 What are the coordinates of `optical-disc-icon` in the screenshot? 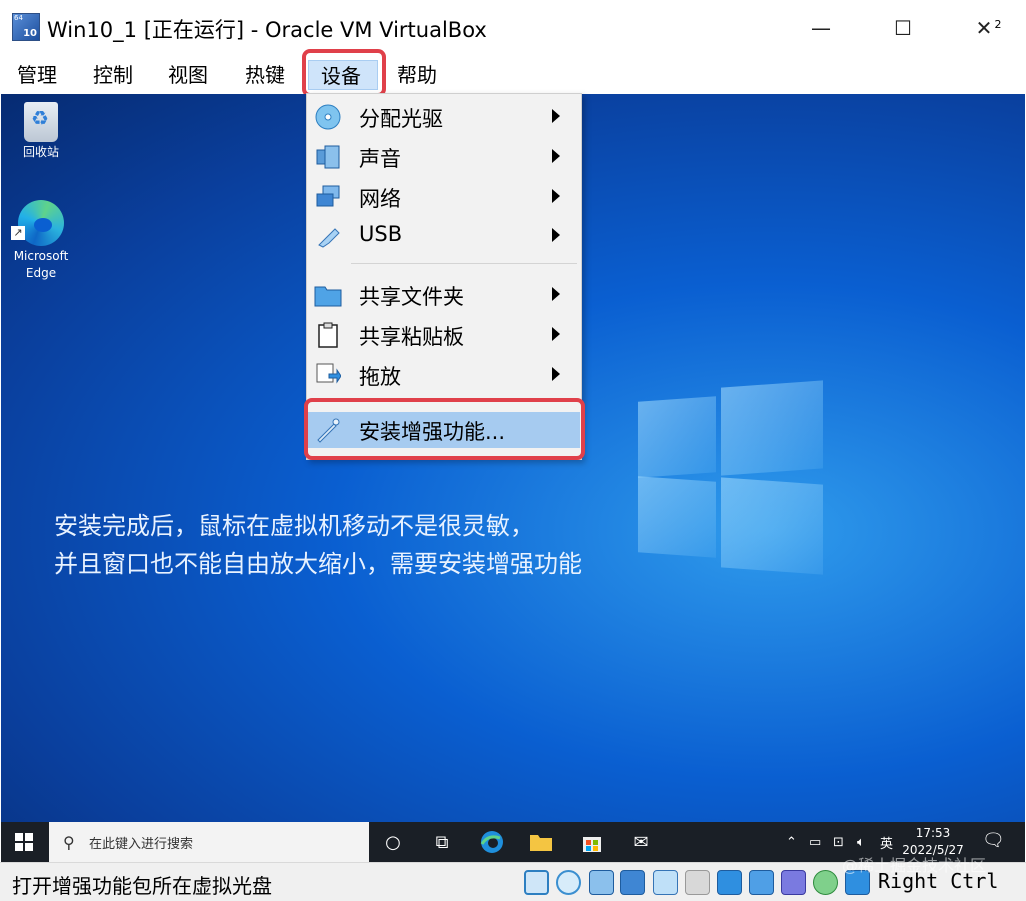 It's located at (328, 117).